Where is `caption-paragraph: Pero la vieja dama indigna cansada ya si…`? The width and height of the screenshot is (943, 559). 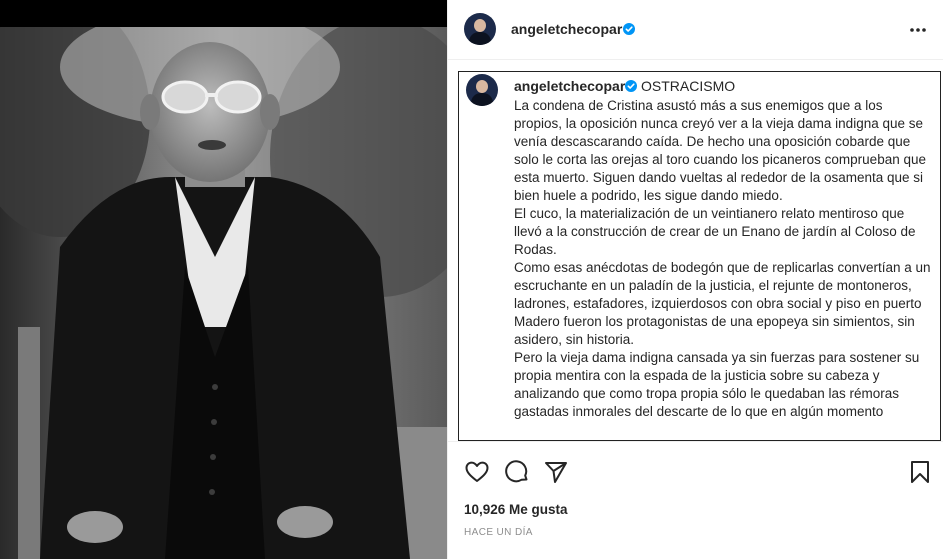 caption-paragraph: Pero la vieja dama indigna cansada ya si… is located at coordinates (717, 384).